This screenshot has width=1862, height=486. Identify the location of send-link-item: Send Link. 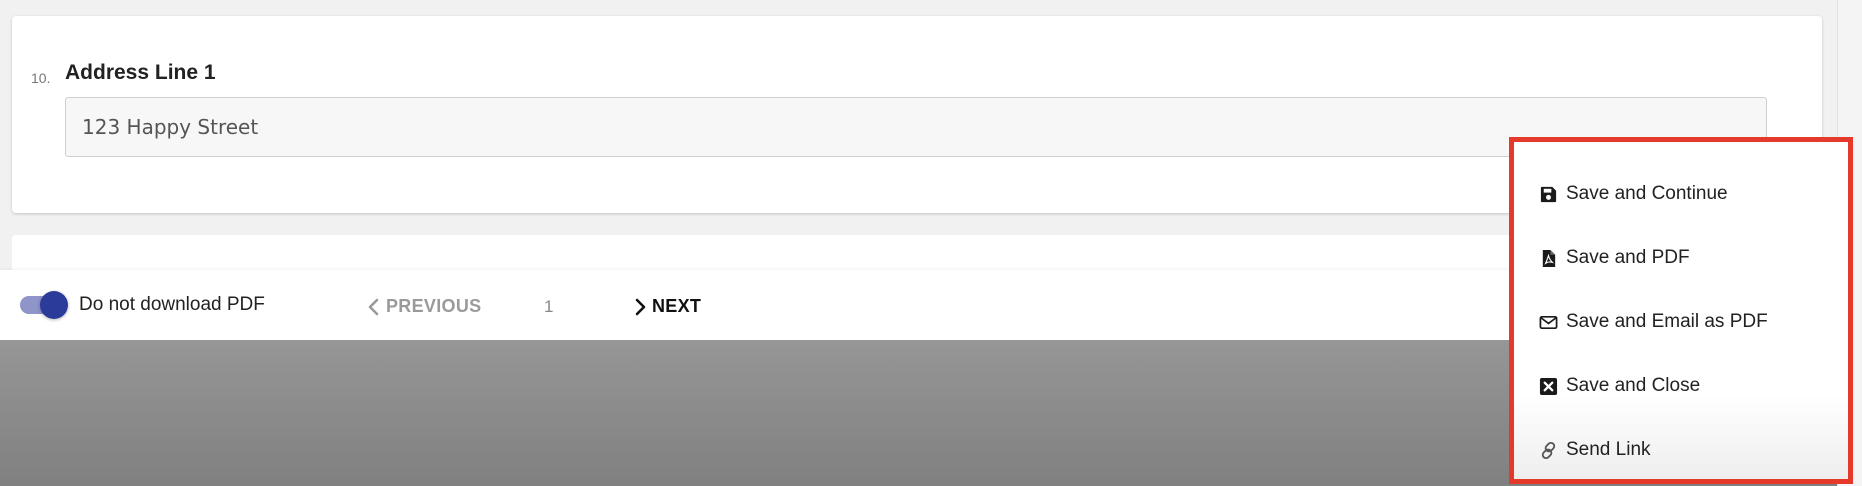
(1681, 450).